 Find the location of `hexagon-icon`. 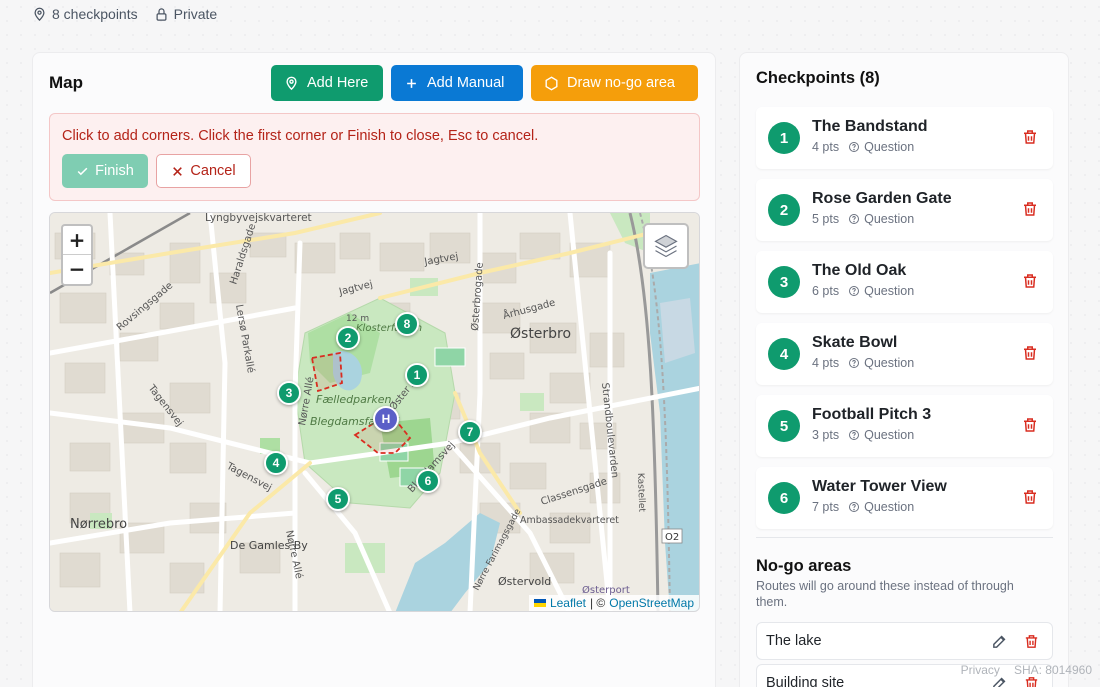

hexagon-icon is located at coordinates (551, 83).